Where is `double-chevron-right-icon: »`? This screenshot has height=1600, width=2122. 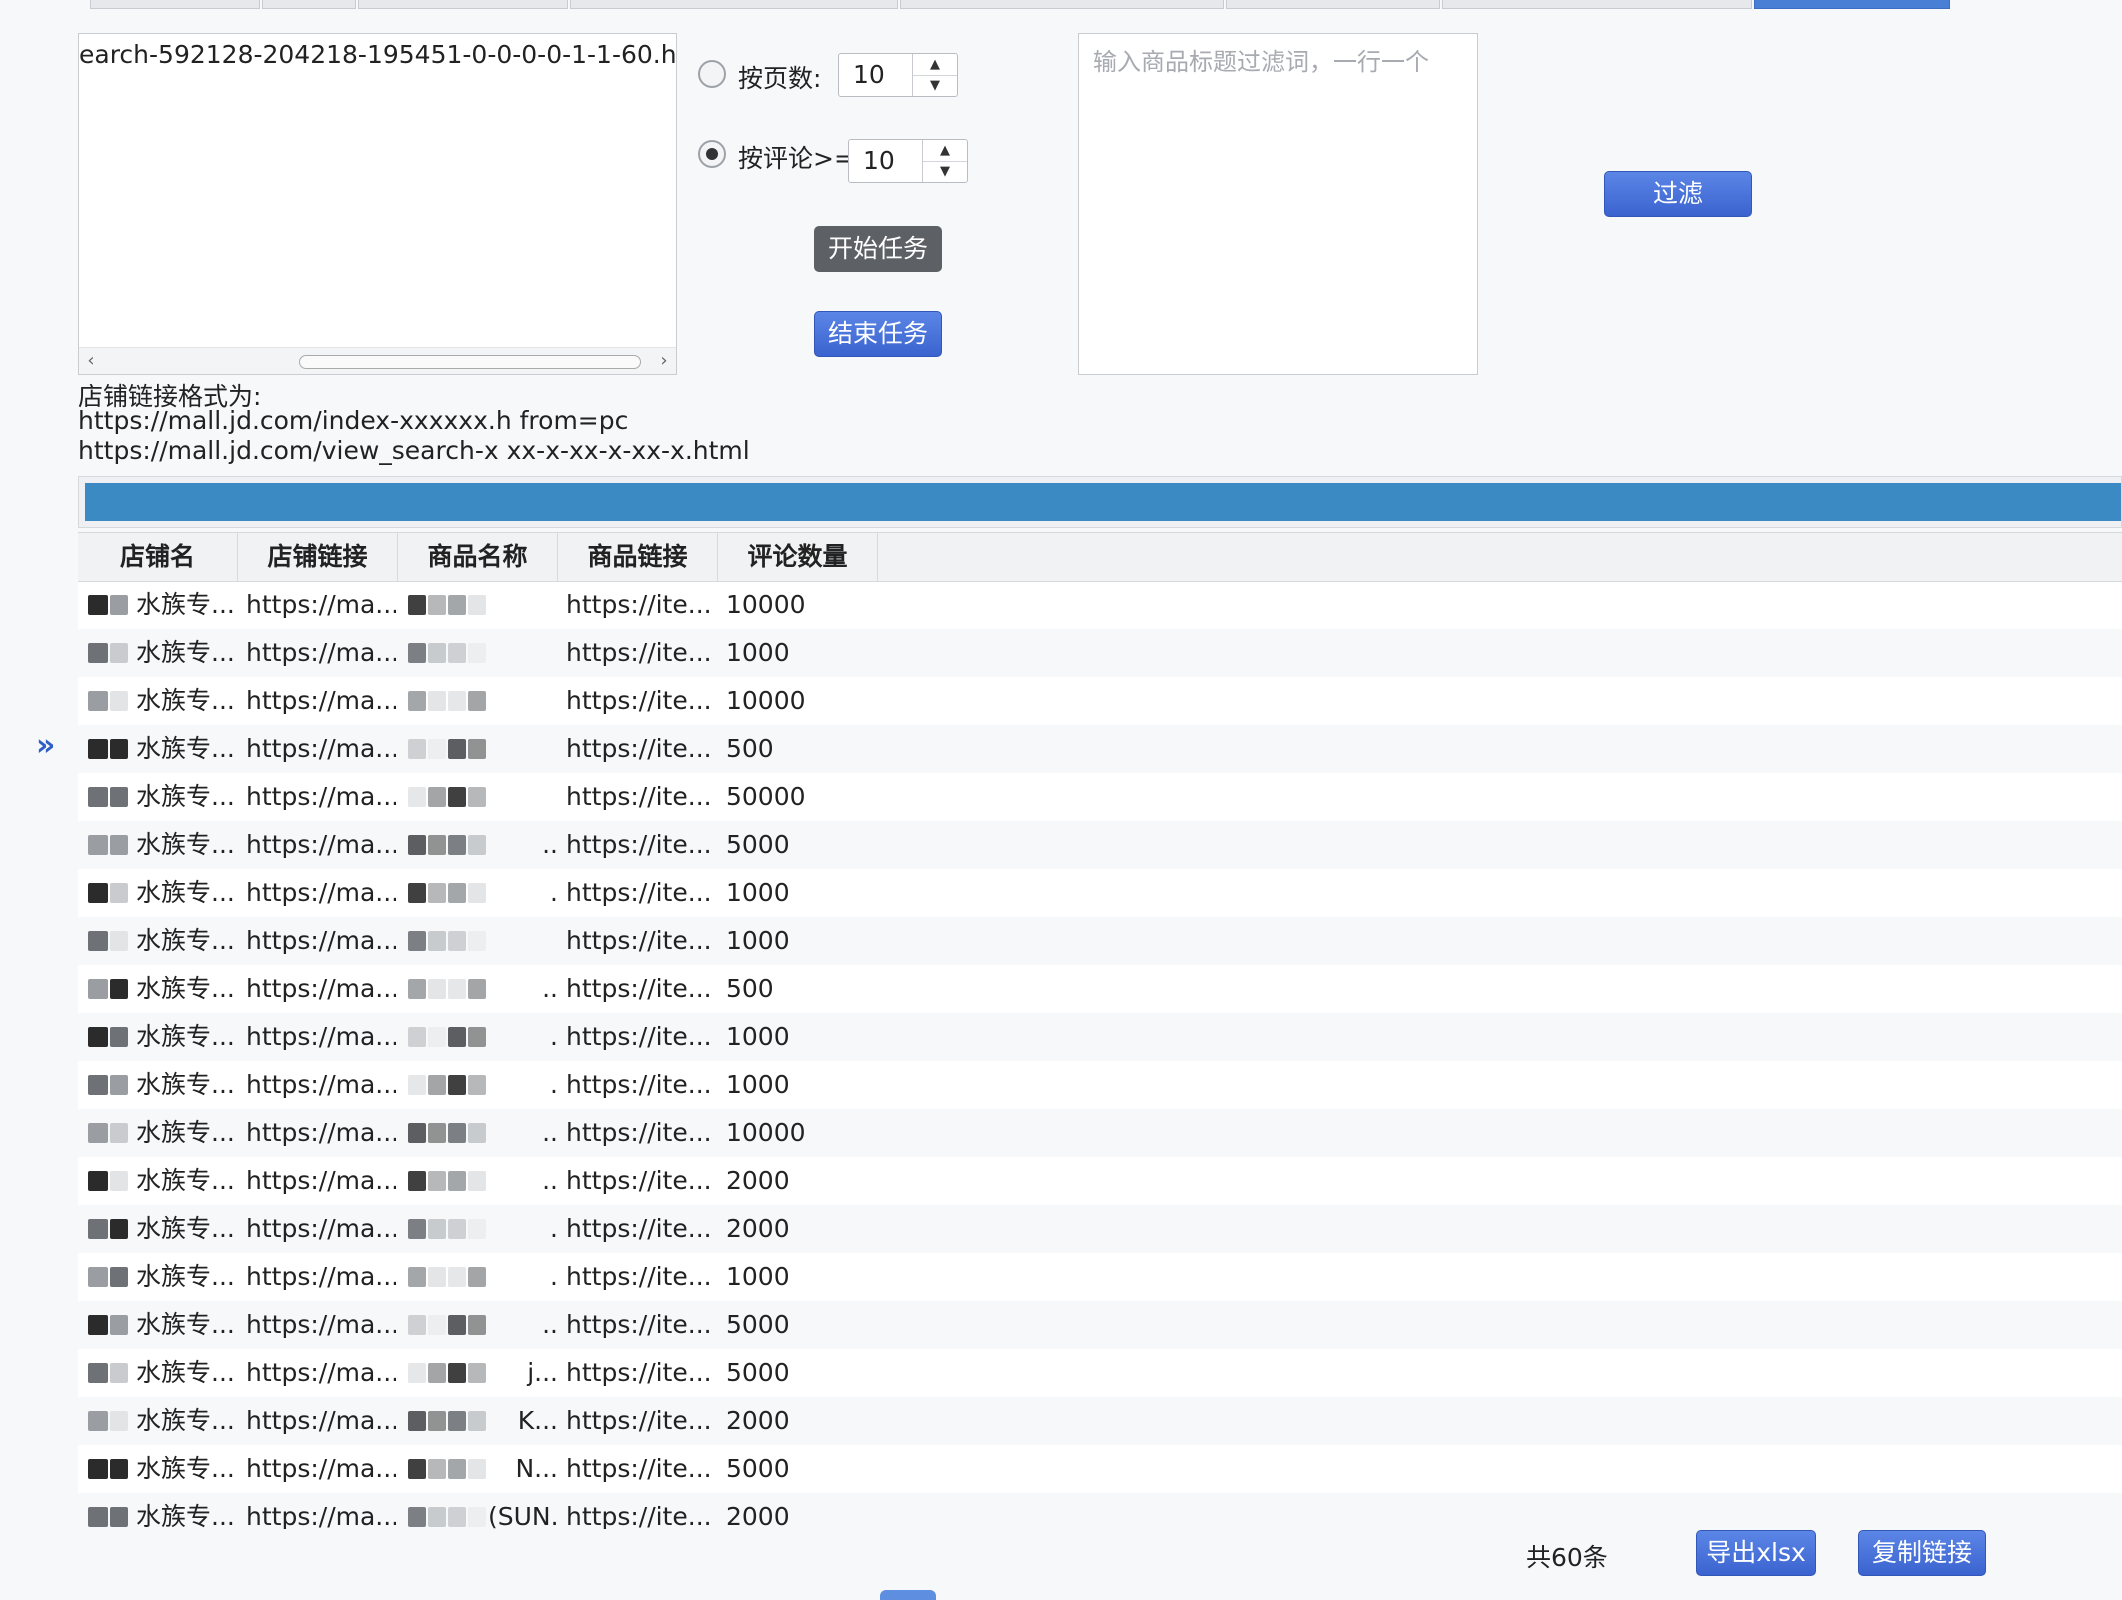 double-chevron-right-icon: » is located at coordinates (45, 745).